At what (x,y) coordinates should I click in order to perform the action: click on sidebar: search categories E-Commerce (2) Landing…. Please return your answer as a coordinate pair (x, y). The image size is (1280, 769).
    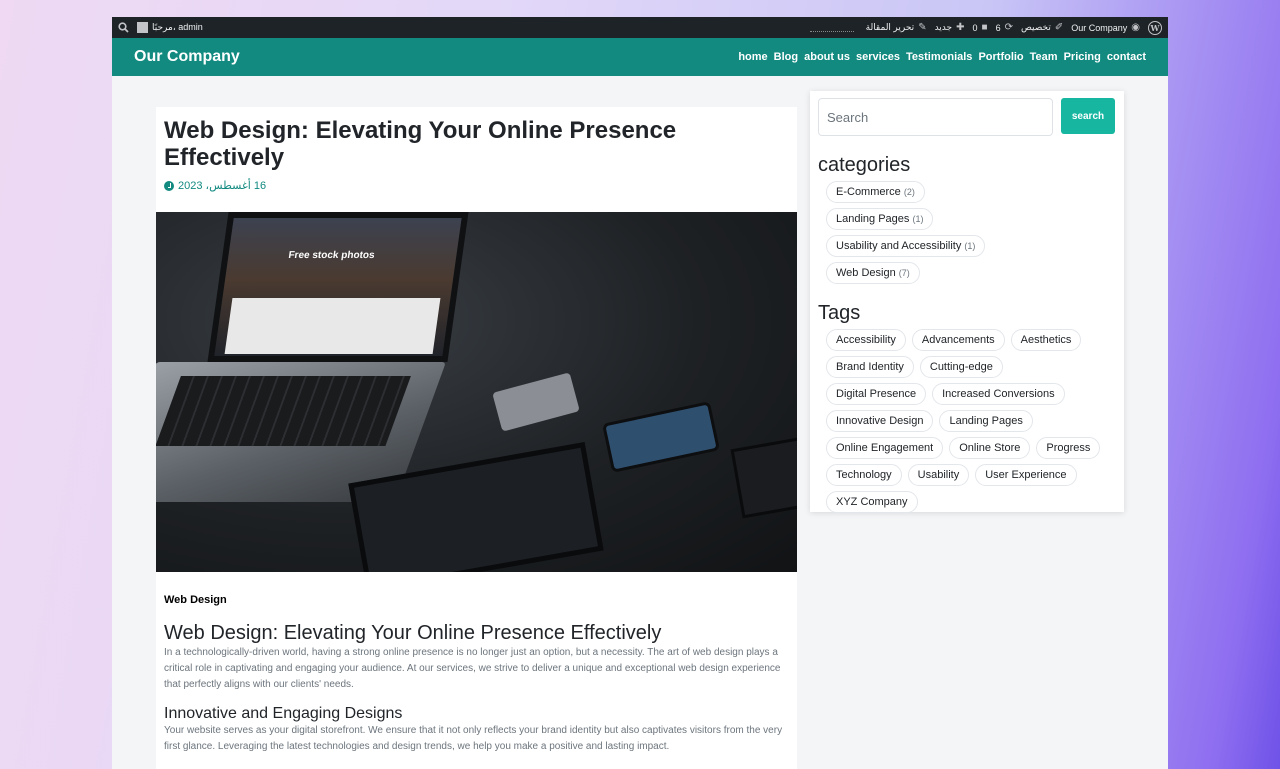
    Looking at the image, I should click on (967, 302).